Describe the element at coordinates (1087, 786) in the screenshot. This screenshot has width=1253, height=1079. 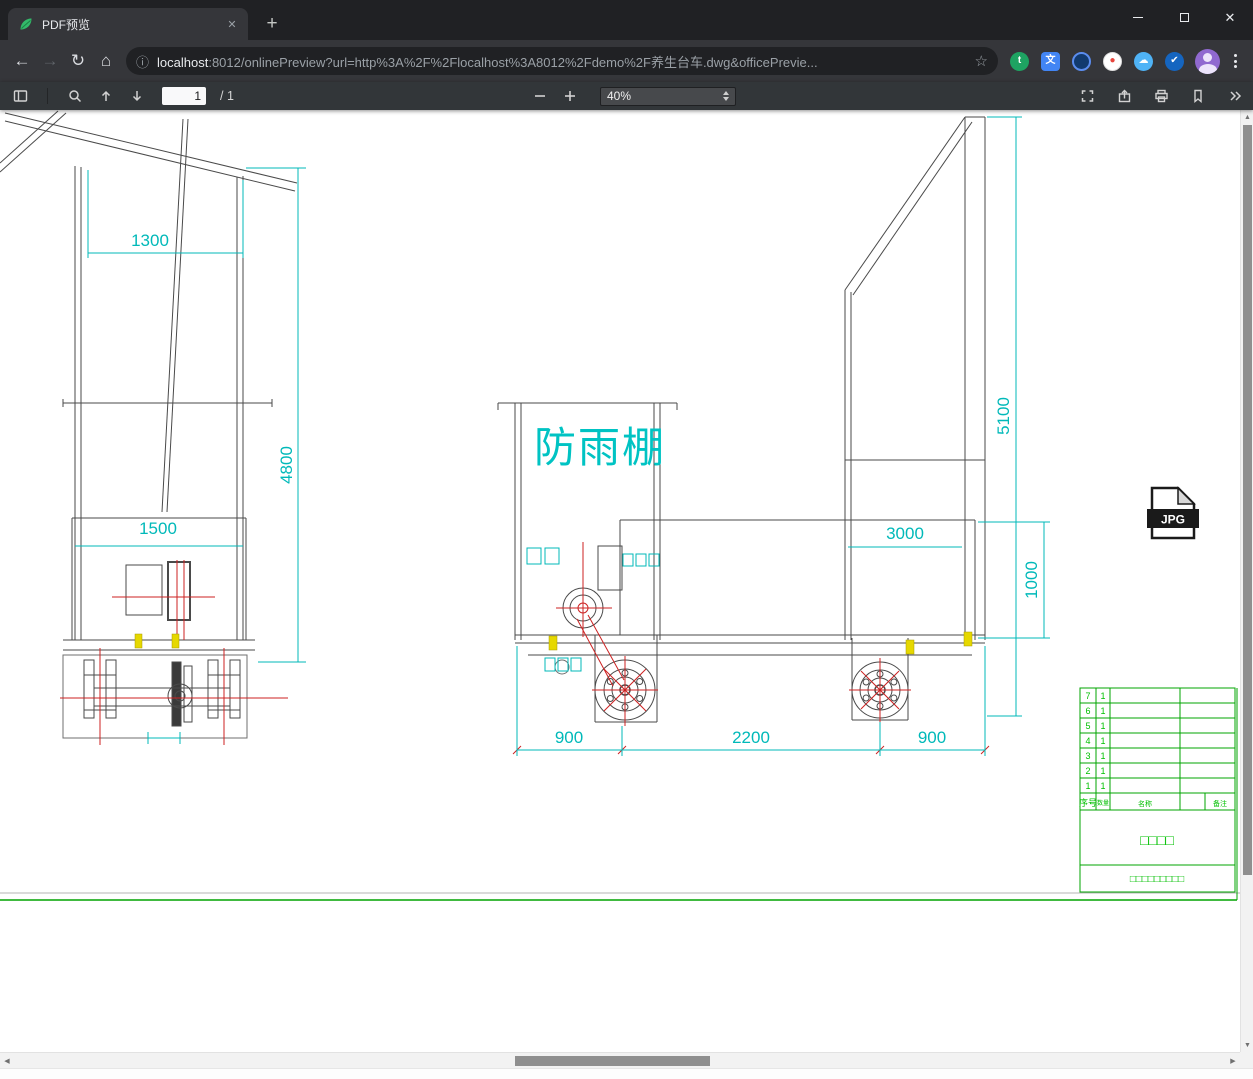
I see `tb-row-no: 1` at that location.